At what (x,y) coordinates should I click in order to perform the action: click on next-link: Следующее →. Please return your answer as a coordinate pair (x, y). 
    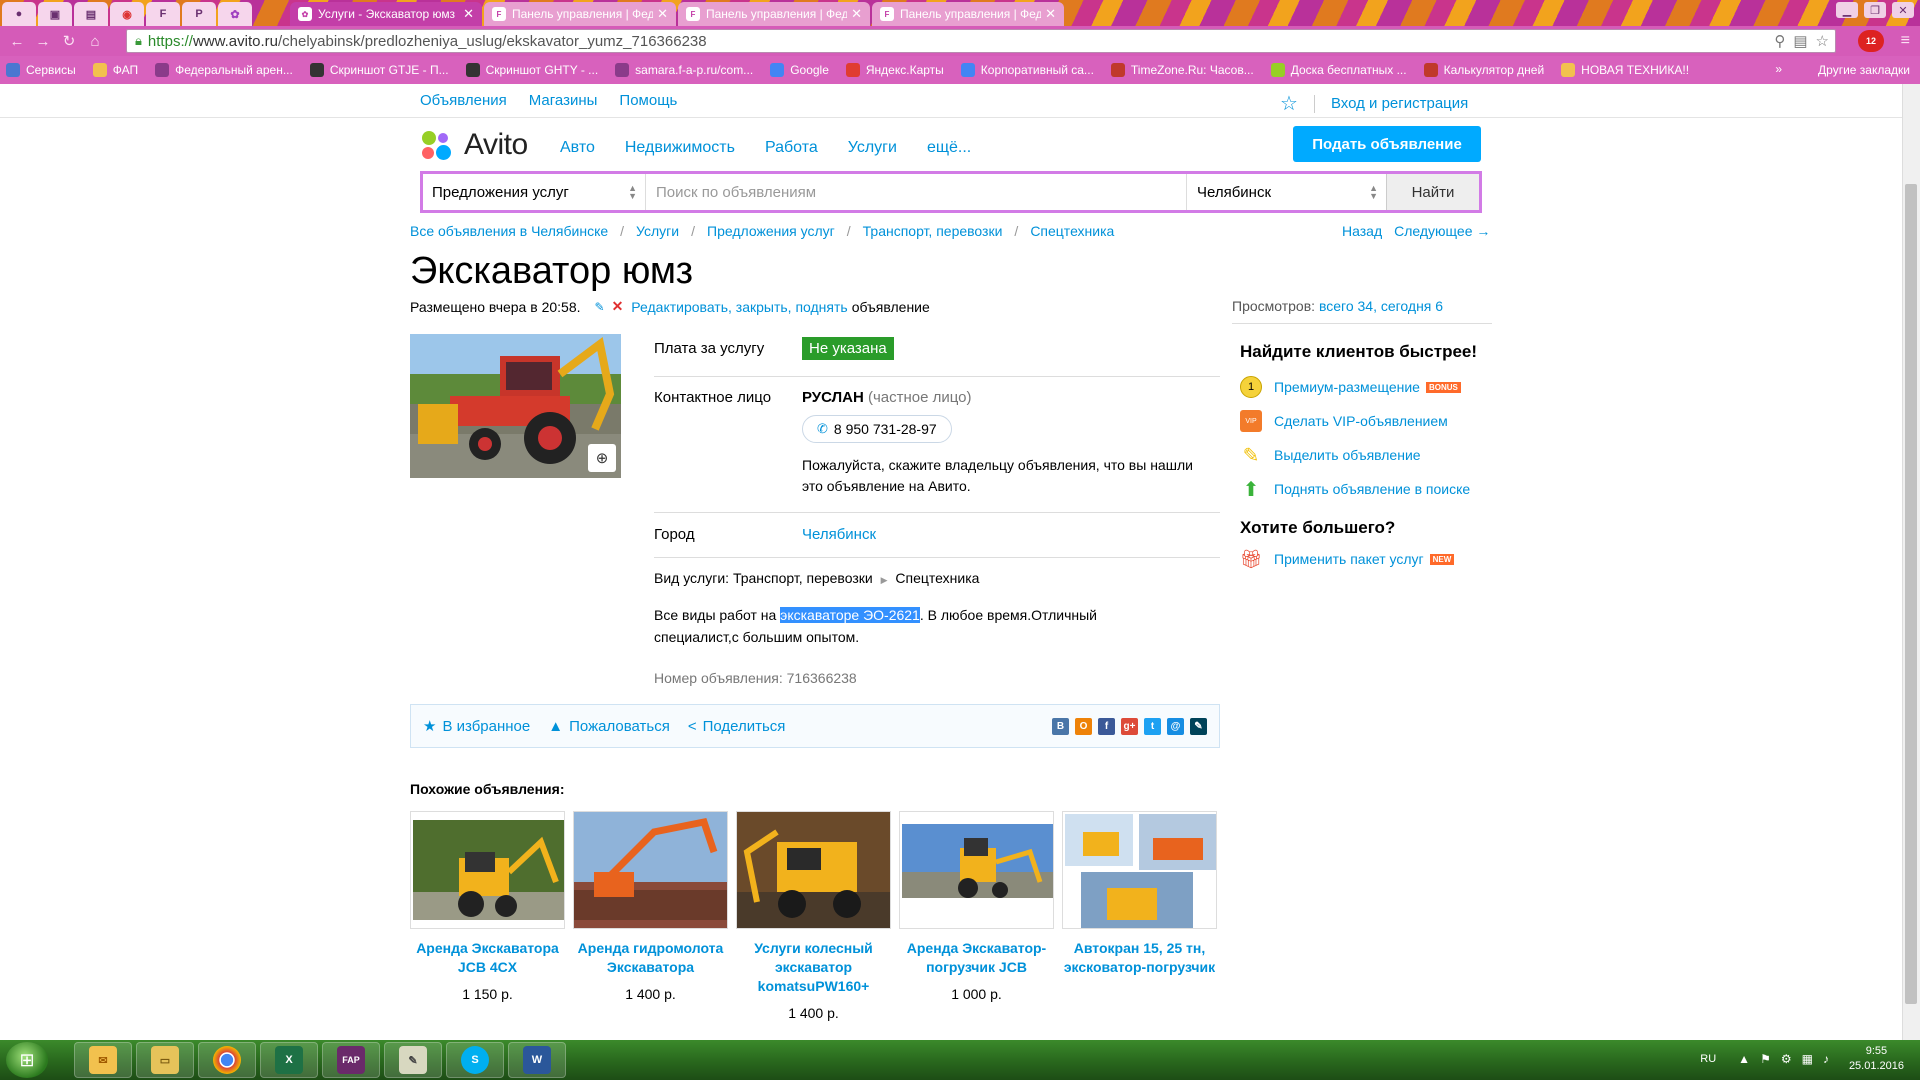
    Looking at the image, I should click on (1442, 231).